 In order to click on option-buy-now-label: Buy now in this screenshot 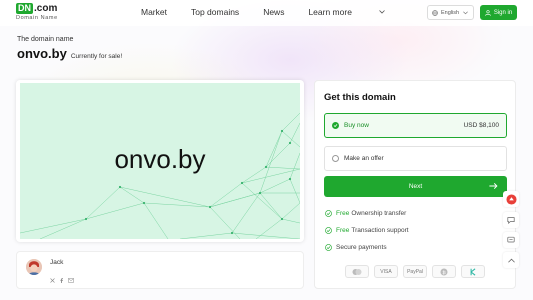, I will do `click(356, 125)`.